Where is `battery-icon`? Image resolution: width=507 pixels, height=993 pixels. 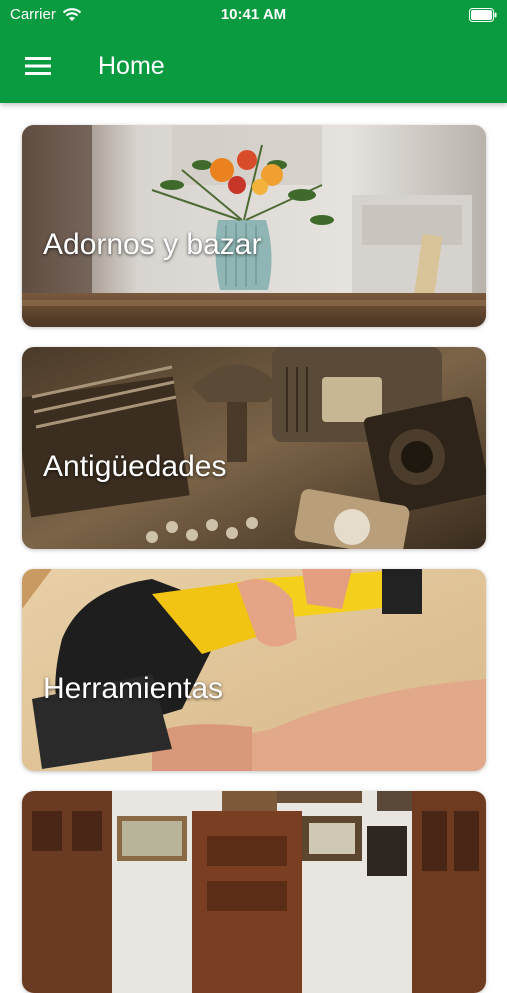 battery-icon is located at coordinates (483, 15).